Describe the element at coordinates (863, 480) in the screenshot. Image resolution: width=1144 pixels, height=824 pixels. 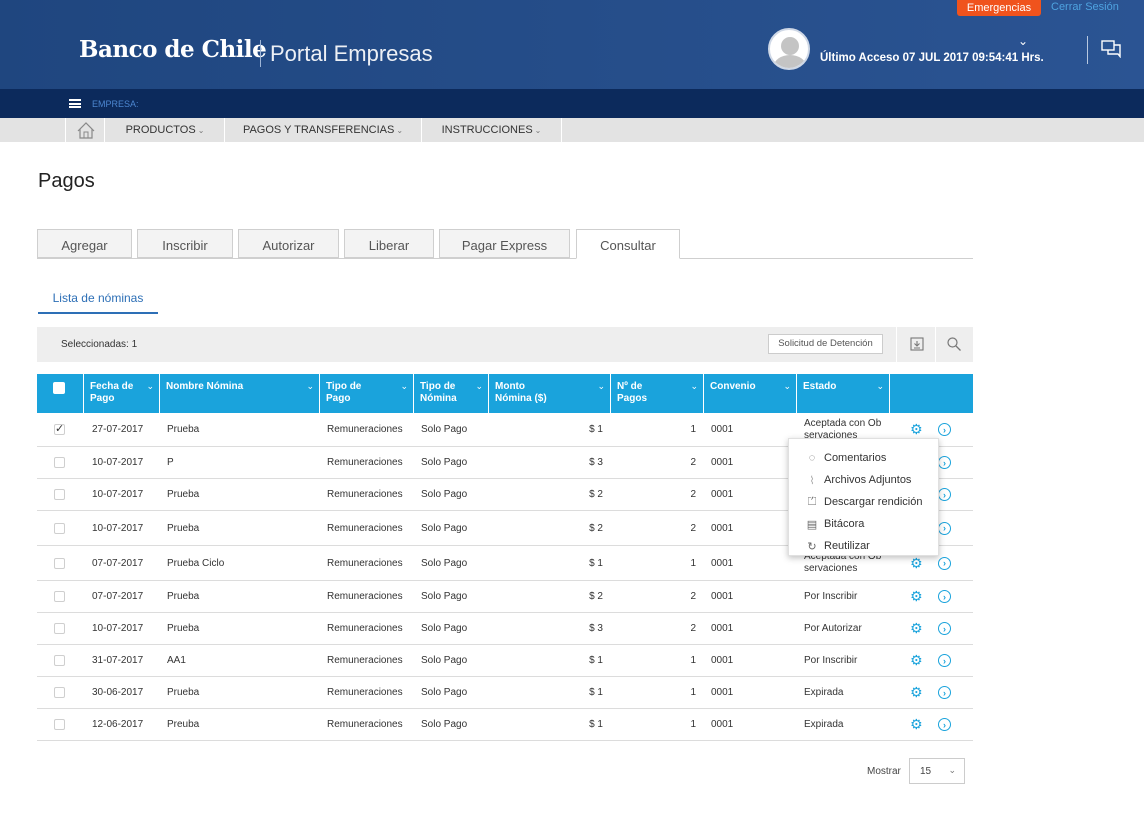
I see `menu-item-archivos: ⌇ Archivos Adjuntos` at that location.